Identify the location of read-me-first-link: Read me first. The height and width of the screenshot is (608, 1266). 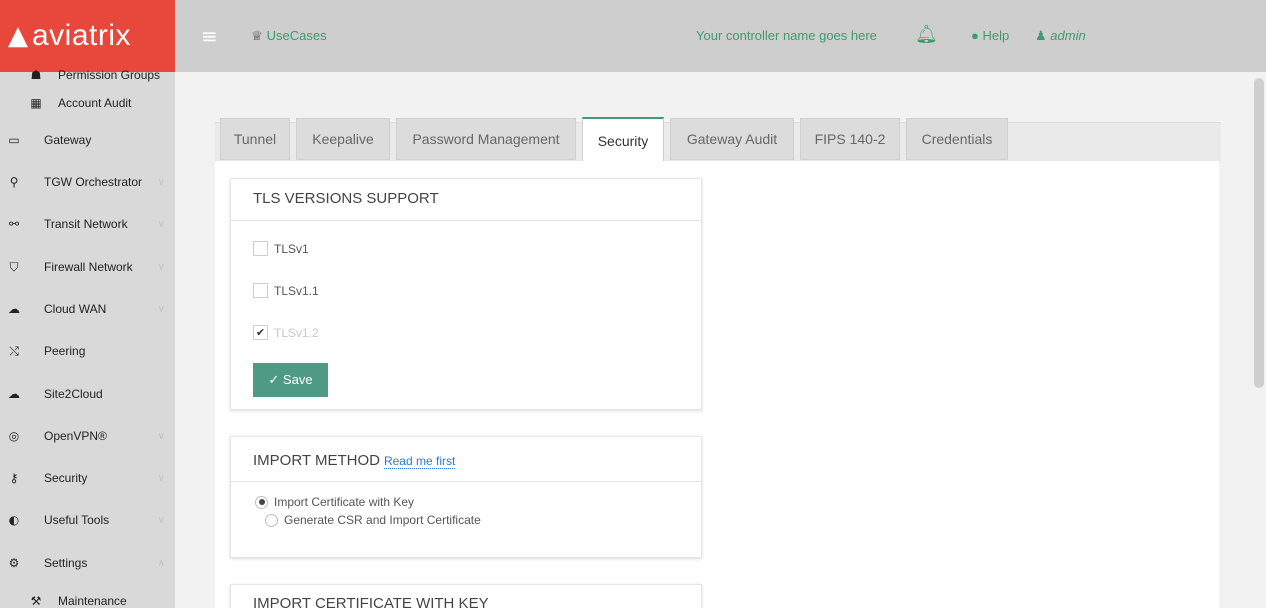
(419, 461).